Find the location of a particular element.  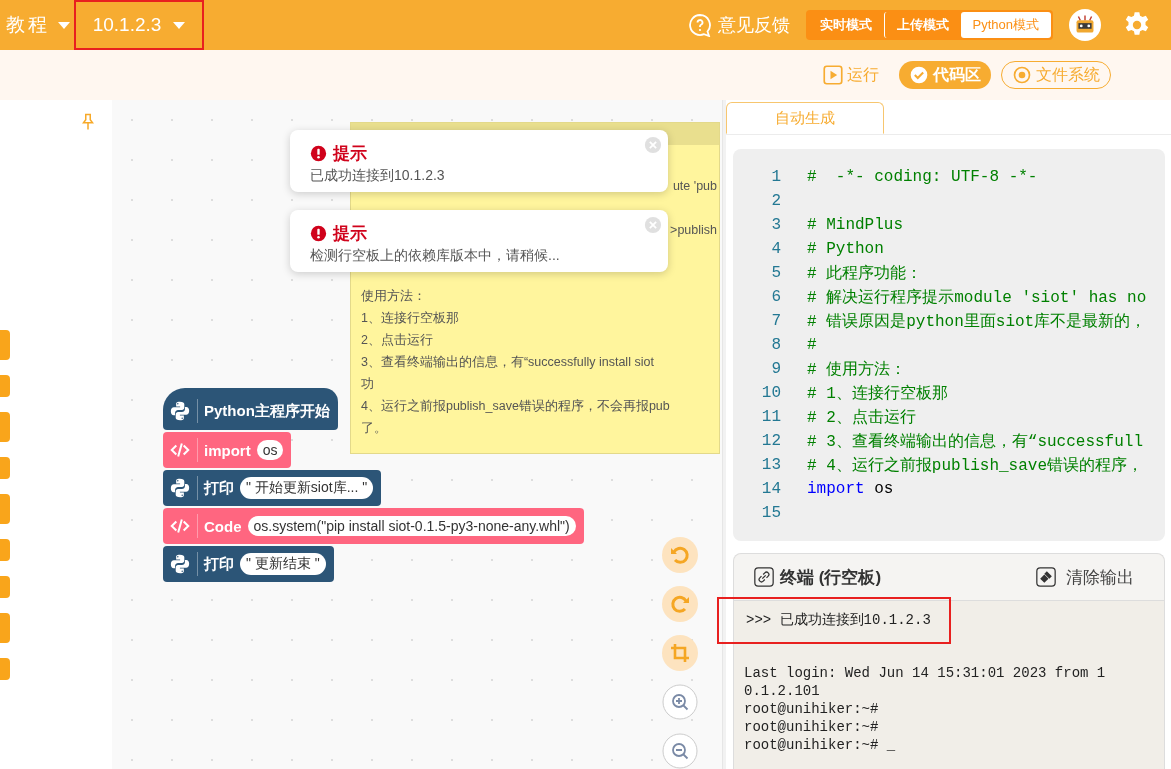

line-number: 13 is located at coordinates (770, 465).